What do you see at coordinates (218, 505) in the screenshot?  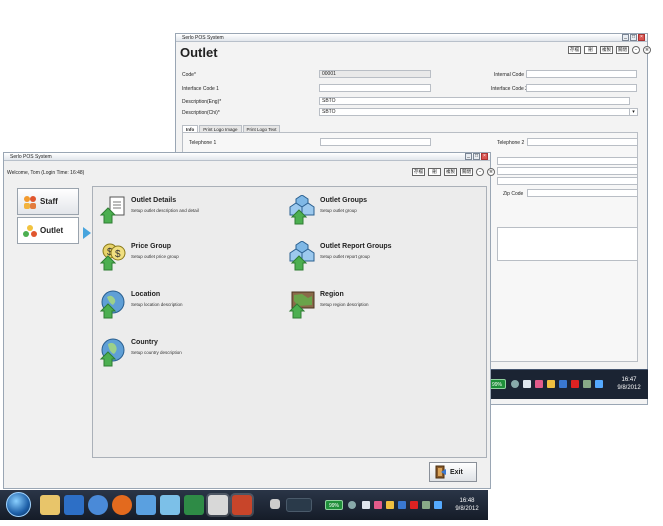 I see `java-icon` at bounding box center [218, 505].